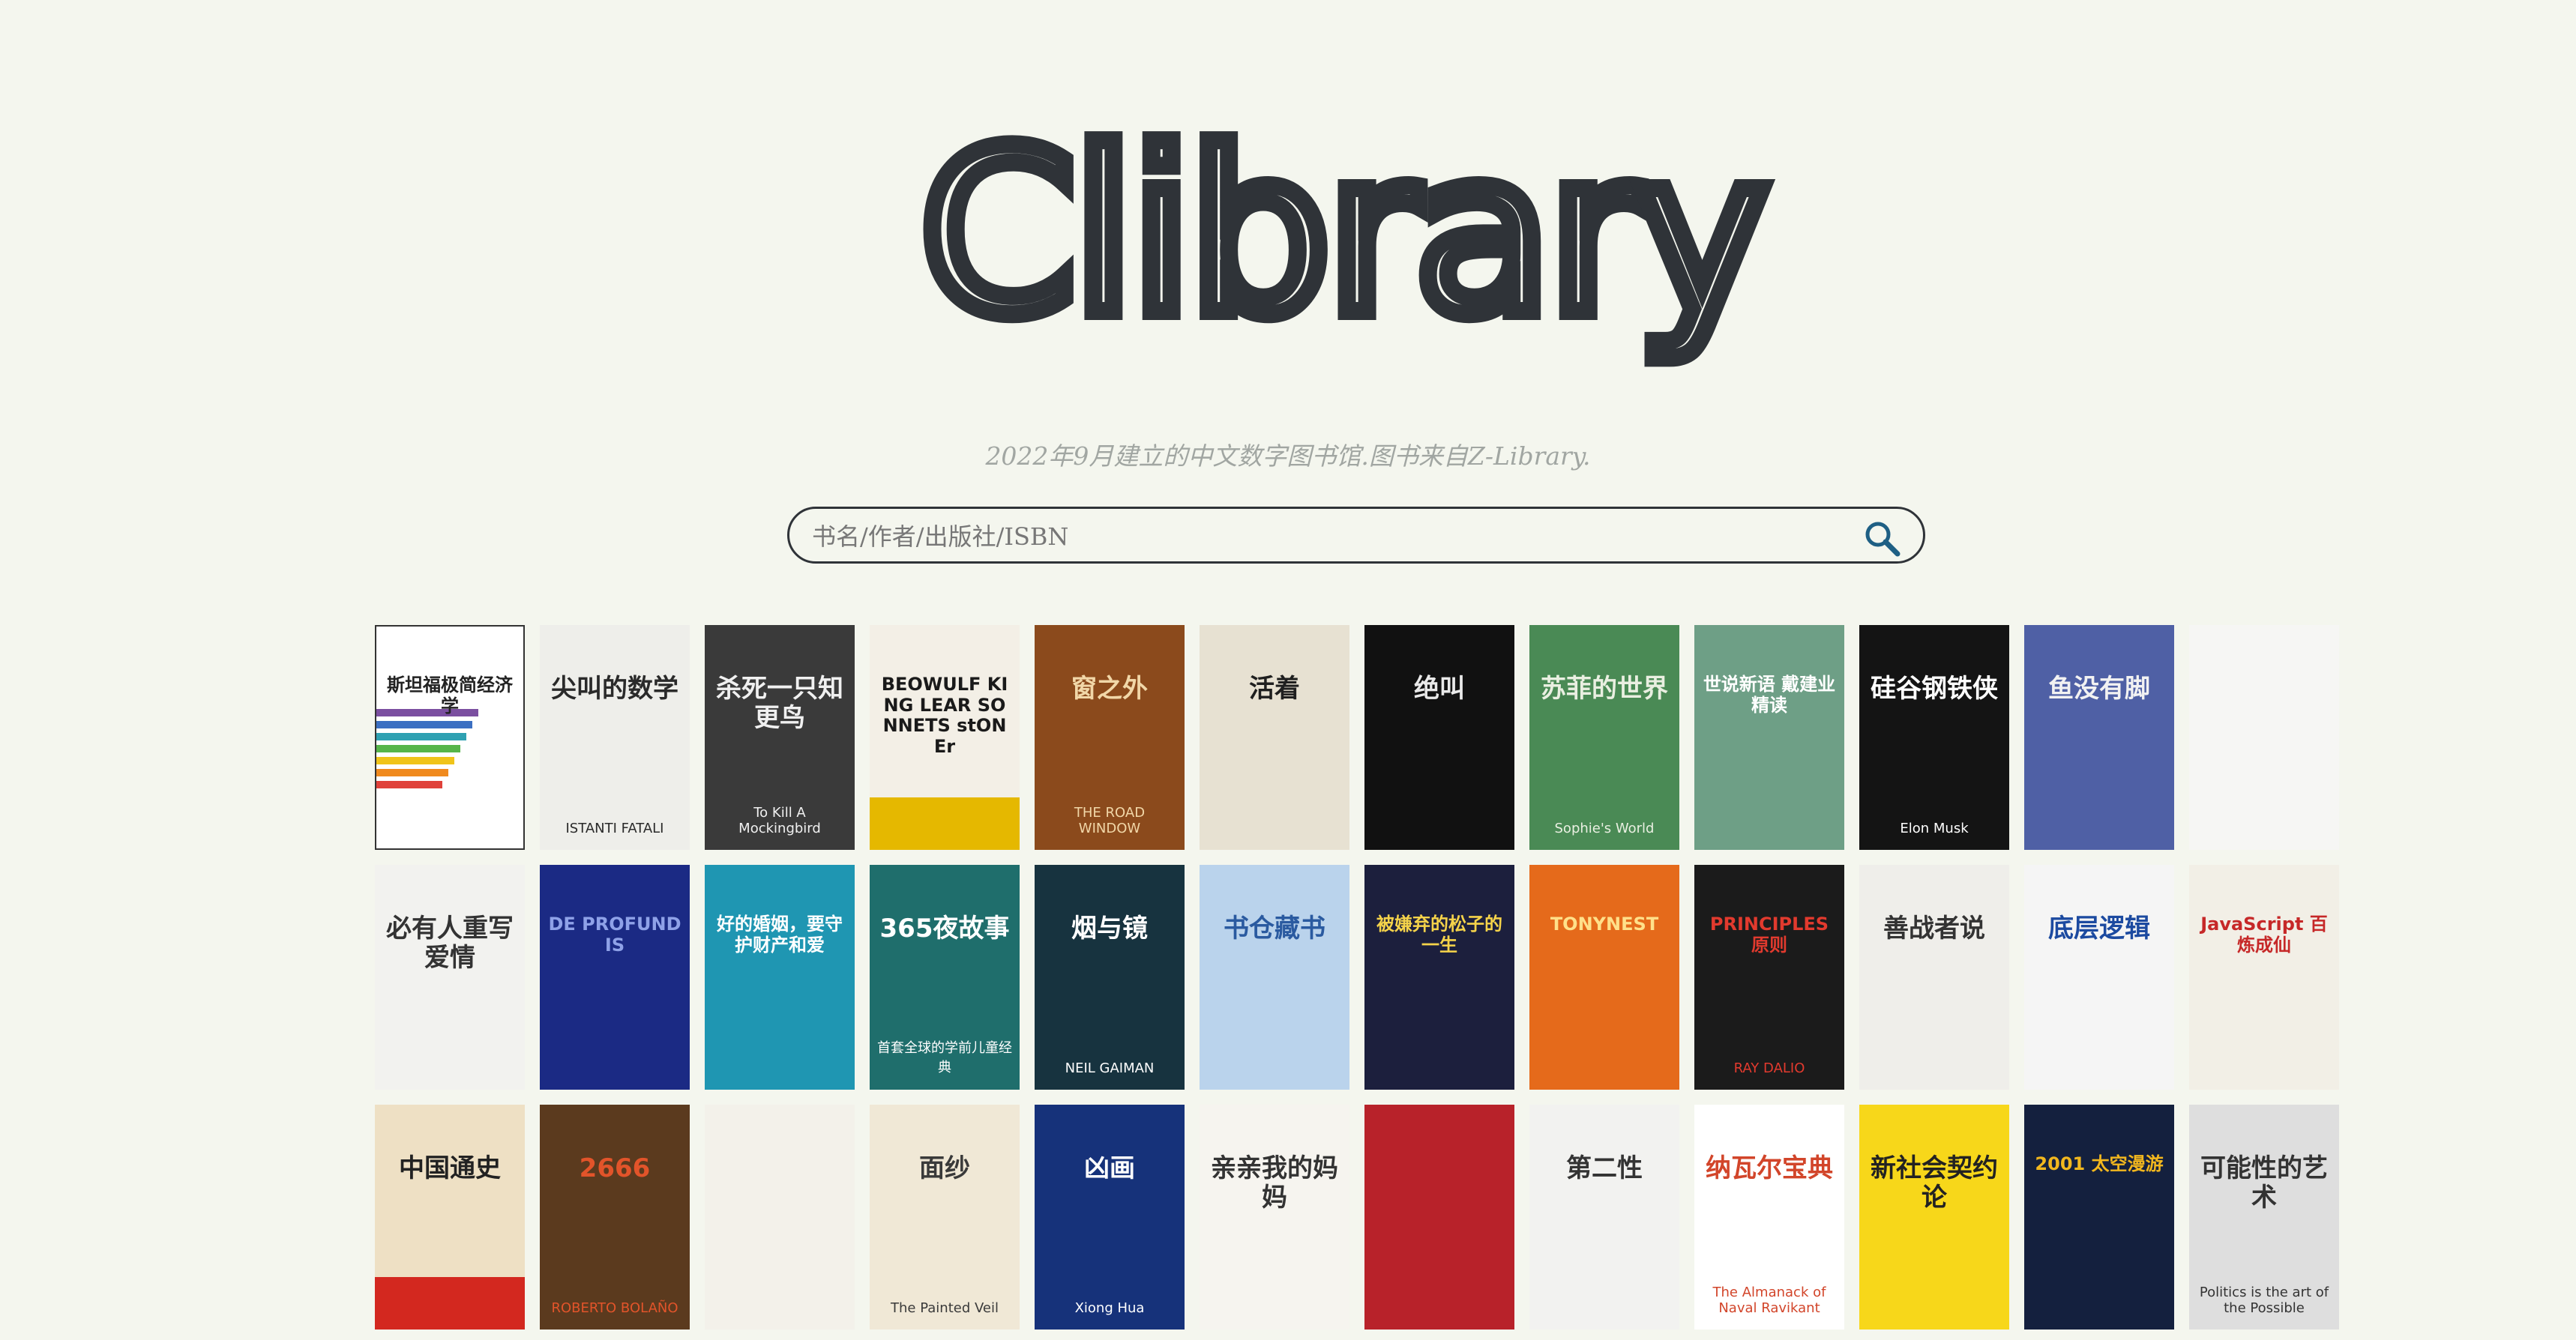 The width and height of the screenshot is (2576, 1340). Describe the element at coordinates (1769, 737) in the screenshot. I see `book-cover: 世说新语 戴建业精读` at that location.